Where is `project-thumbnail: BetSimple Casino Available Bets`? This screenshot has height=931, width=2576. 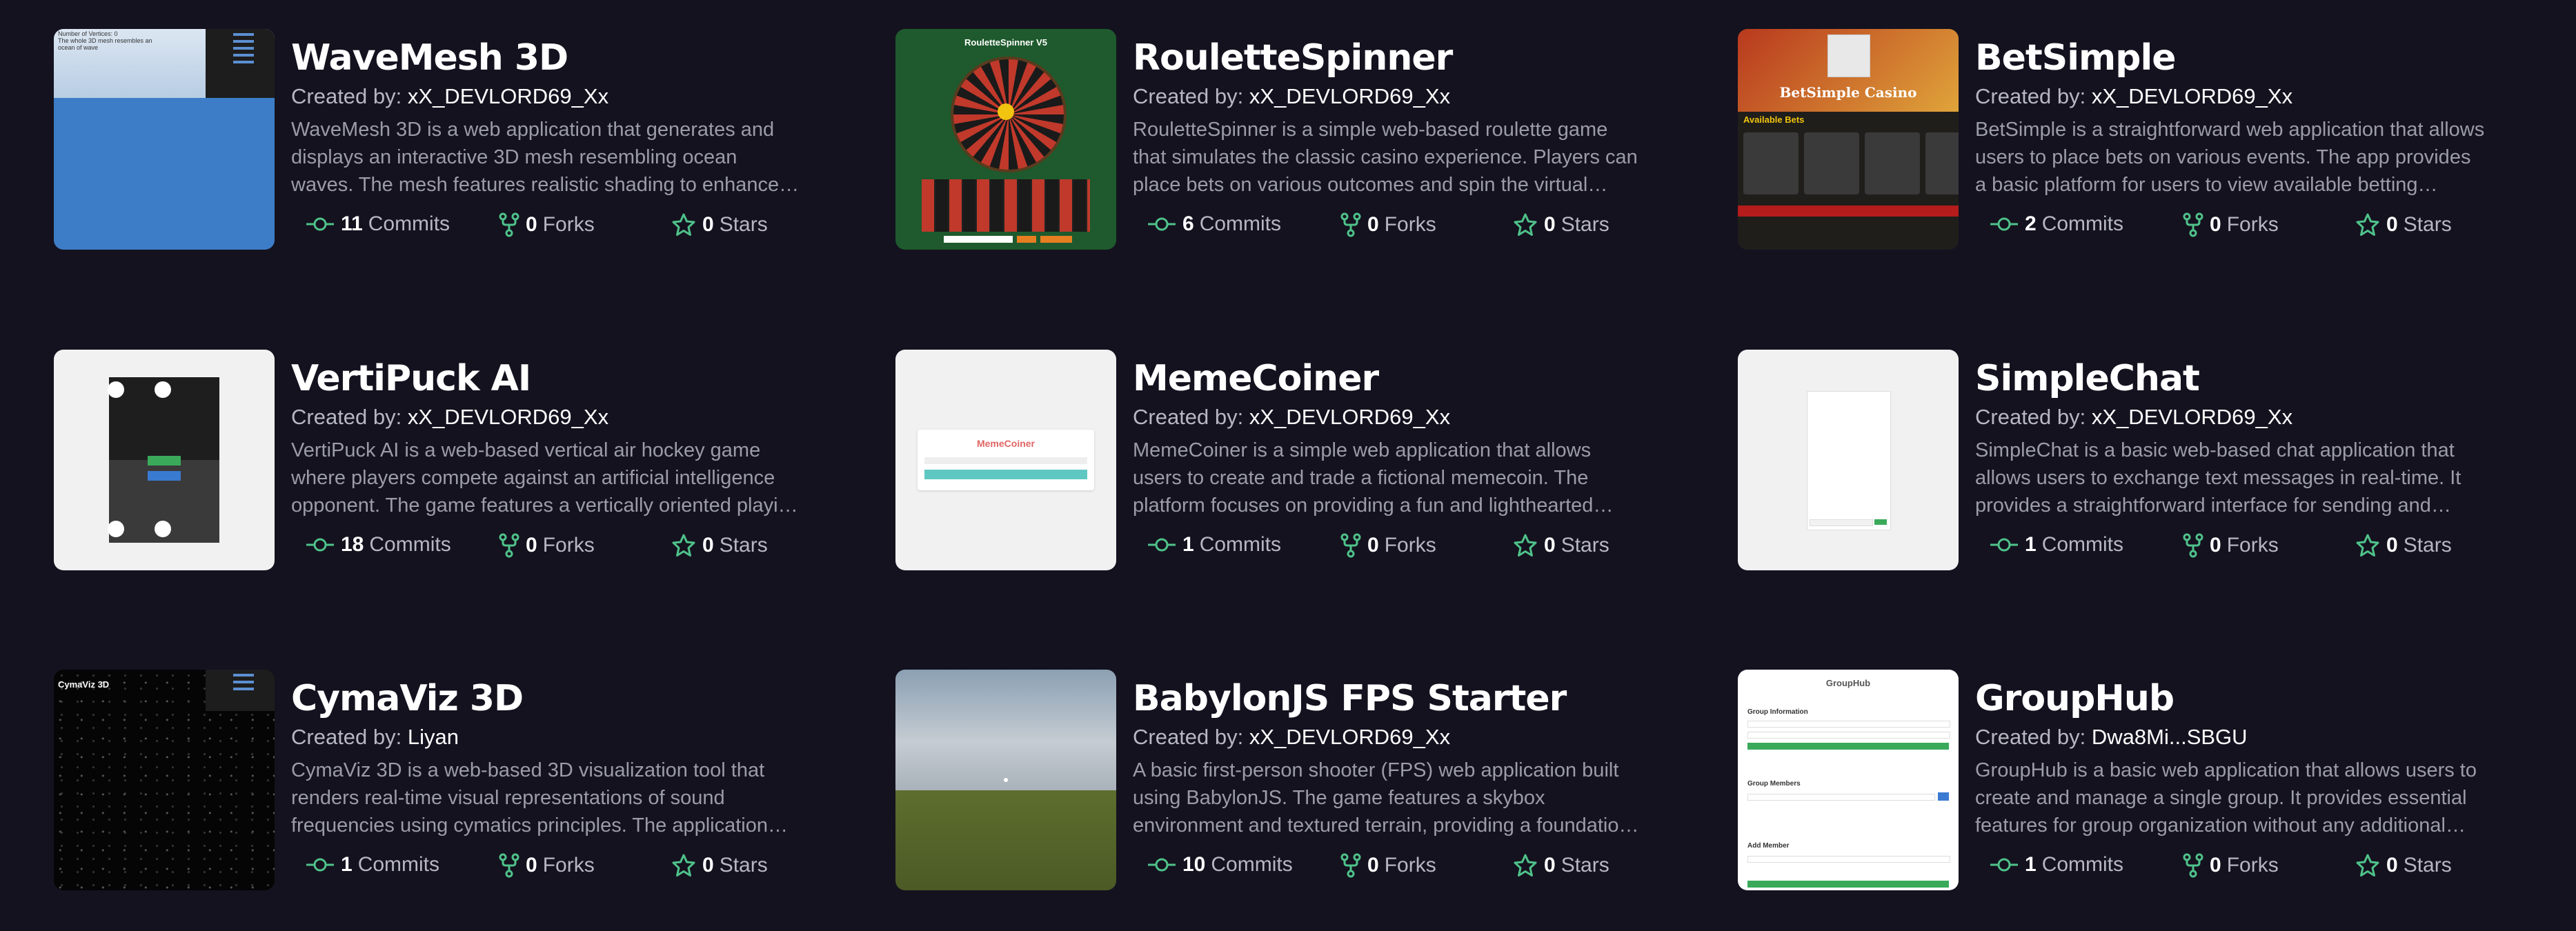 project-thumbnail: BetSimple Casino Available Bets is located at coordinates (1848, 139).